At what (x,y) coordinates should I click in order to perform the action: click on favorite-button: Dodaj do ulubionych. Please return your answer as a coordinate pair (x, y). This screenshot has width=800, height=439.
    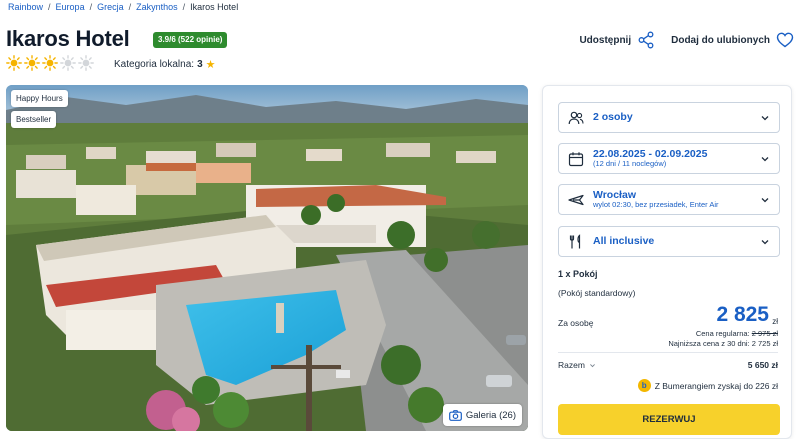
    Looking at the image, I should click on (732, 40).